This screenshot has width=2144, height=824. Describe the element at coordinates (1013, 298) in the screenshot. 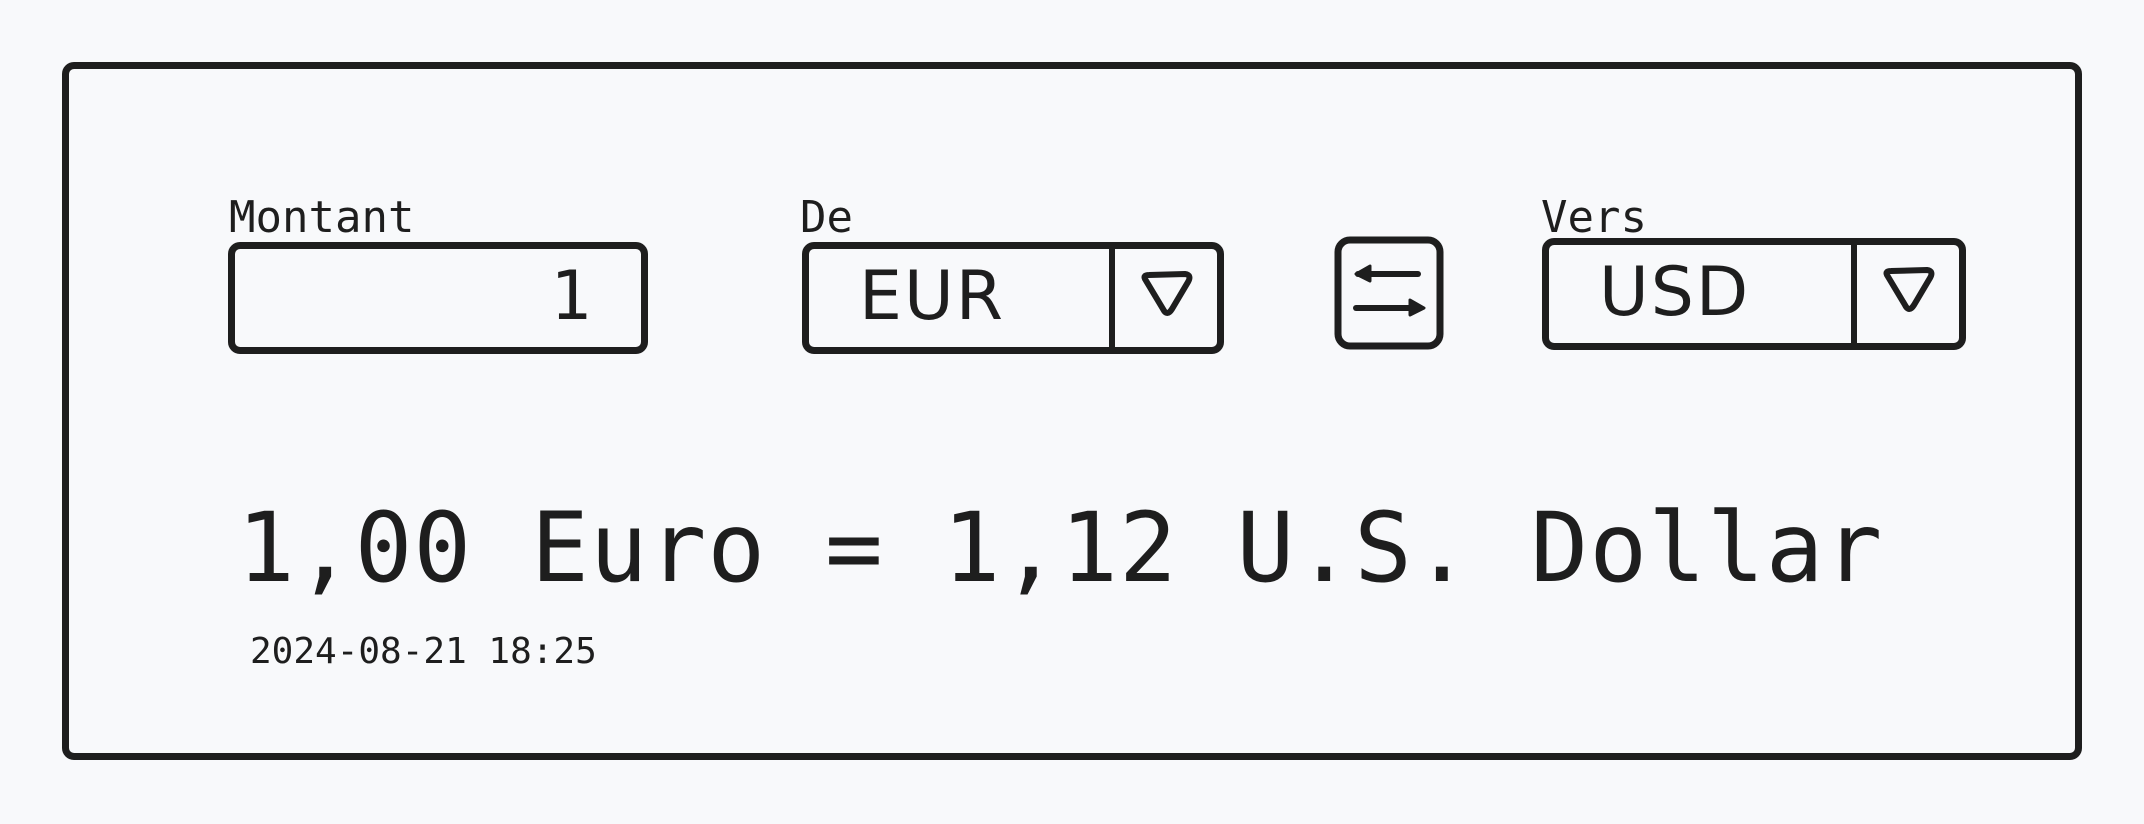

I see `from-currency-select: EUR` at that location.